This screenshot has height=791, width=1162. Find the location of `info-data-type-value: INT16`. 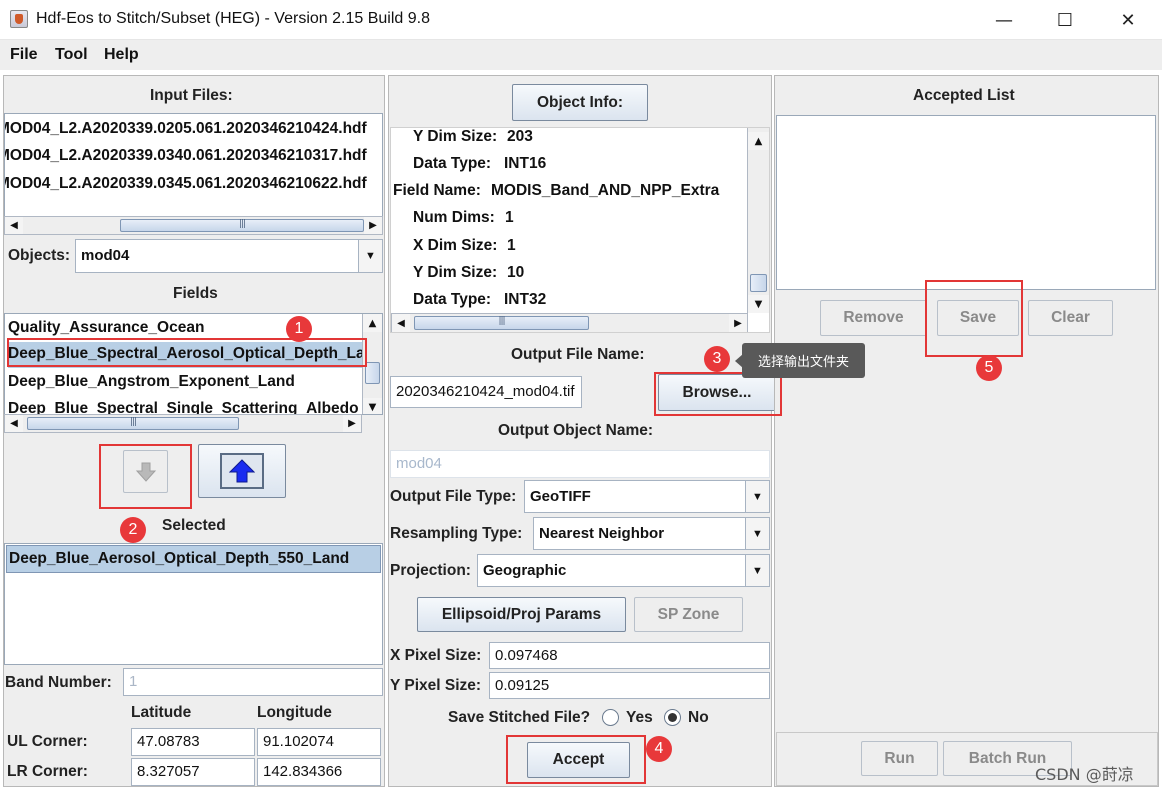

info-data-type-value: INT16 is located at coordinates (525, 163).